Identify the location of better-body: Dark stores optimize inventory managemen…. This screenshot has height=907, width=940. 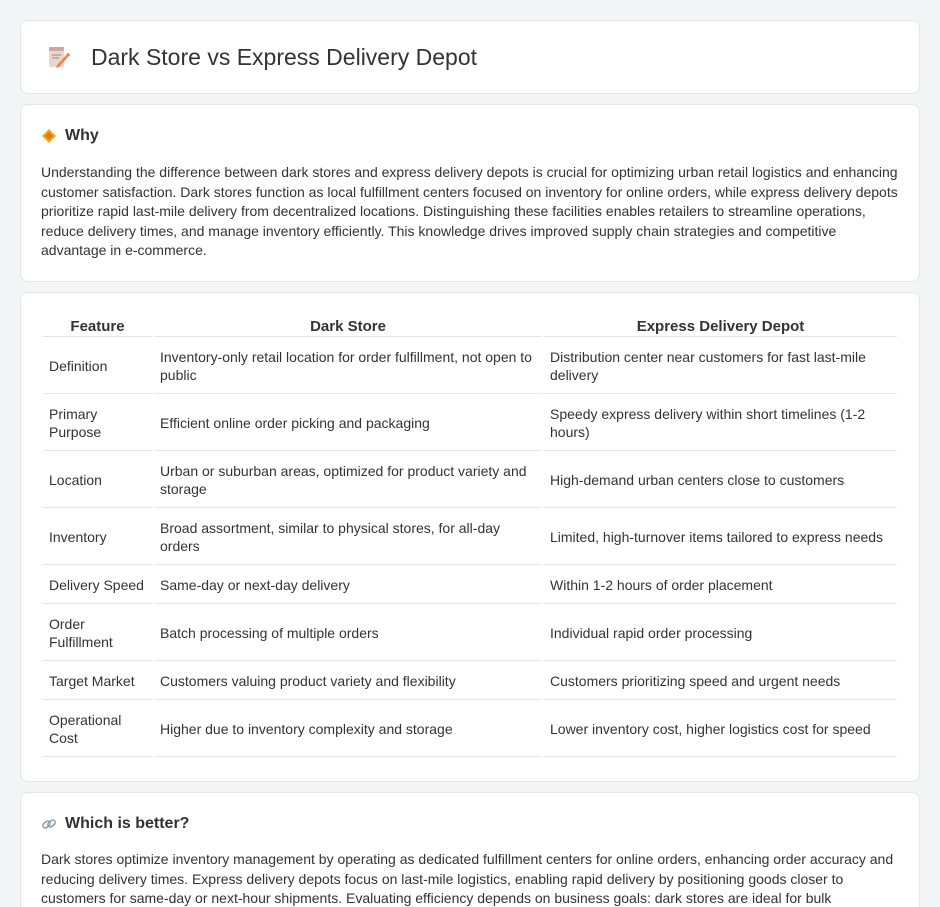
(467, 878).